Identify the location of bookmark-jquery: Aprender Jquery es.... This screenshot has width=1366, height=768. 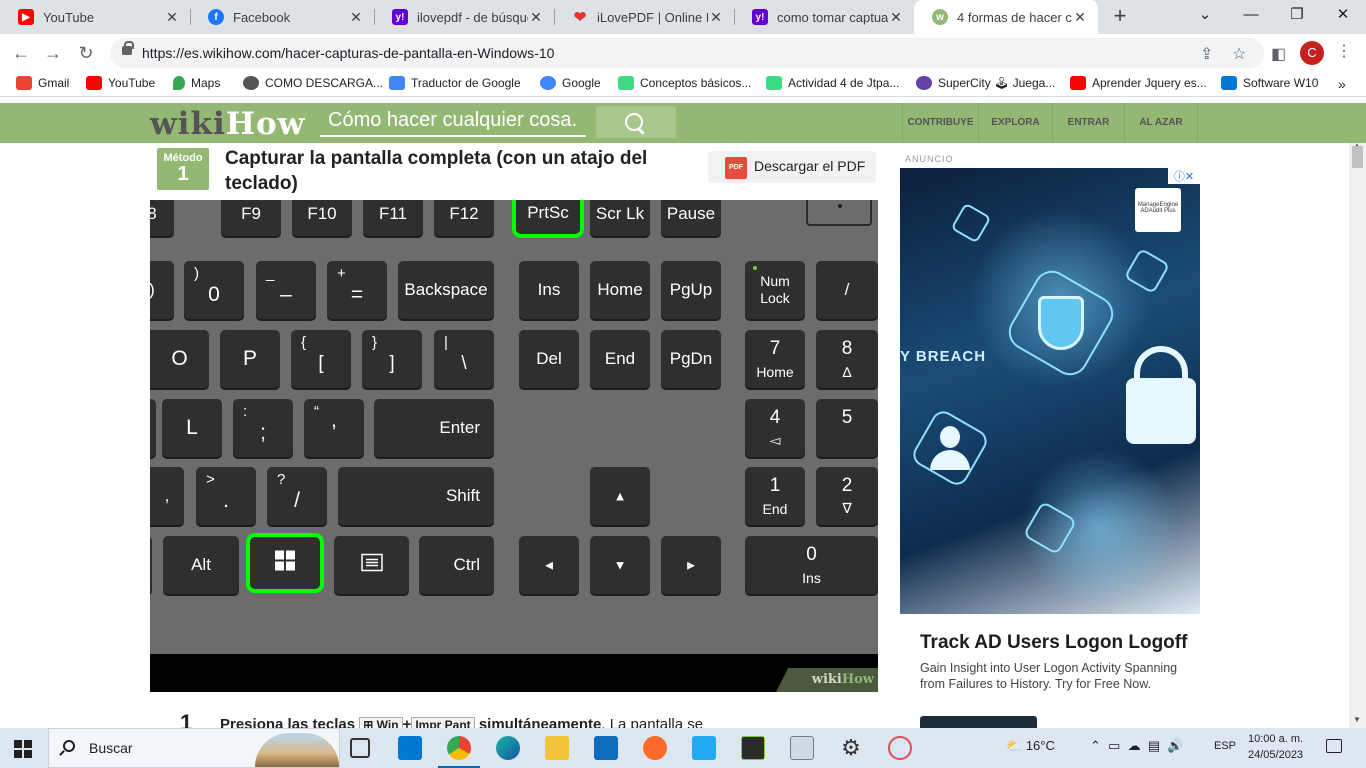
(1138, 83).